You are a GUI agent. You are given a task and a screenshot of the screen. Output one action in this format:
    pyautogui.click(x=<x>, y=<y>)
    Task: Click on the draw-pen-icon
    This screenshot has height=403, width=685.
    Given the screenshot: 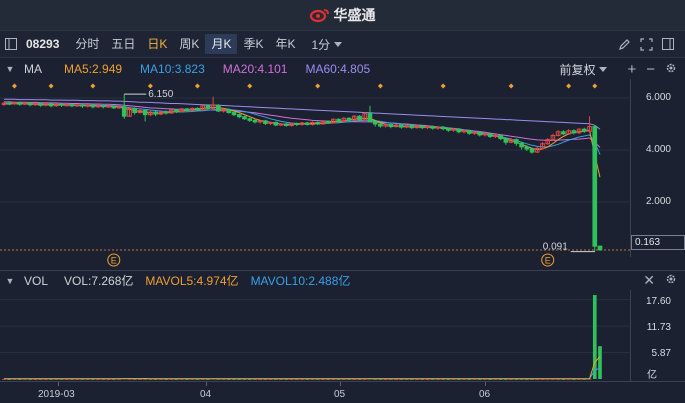 What is the action you would take?
    pyautogui.click(x=624, y=44)
    